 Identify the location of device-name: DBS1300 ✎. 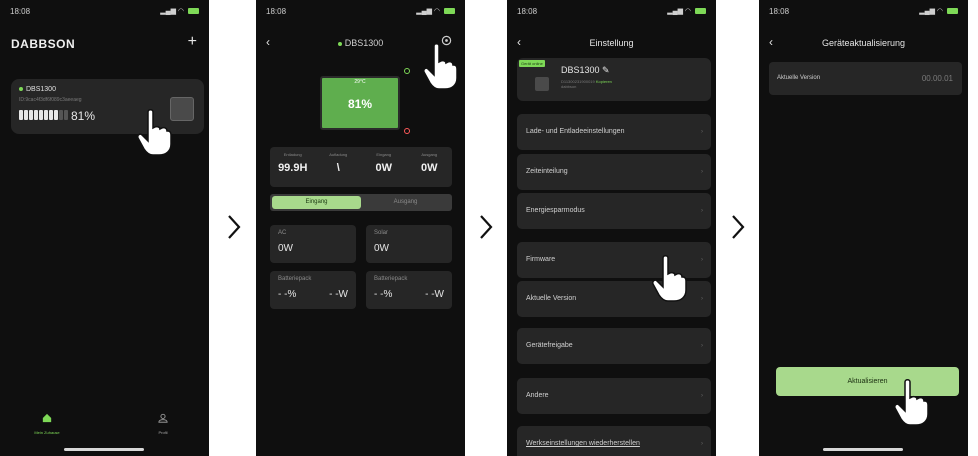
(585, 70).